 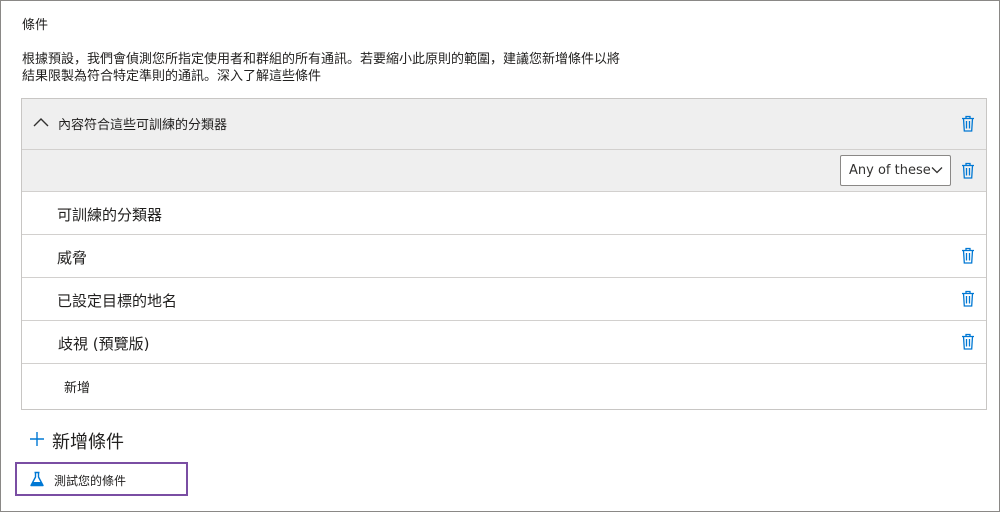 I want to click on beaker-icon, so click(x=37, y=479).